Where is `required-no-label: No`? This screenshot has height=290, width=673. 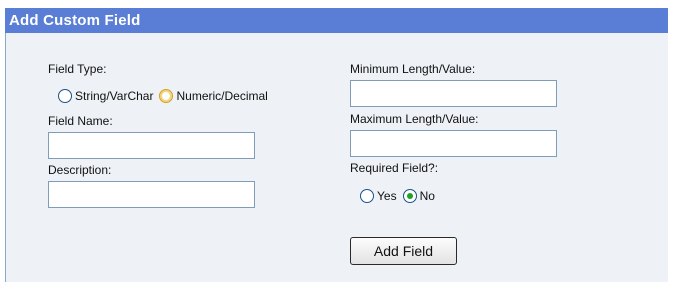
required-no-label: No is located at coordinates (427, 196).